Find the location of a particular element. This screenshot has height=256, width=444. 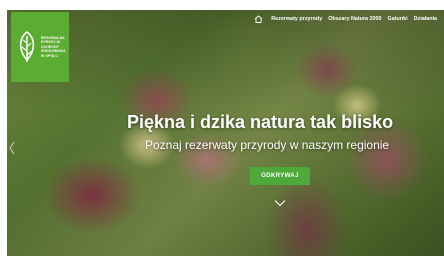

nav-item-gatunki: Gatunki is located at coordinates (398, 19).